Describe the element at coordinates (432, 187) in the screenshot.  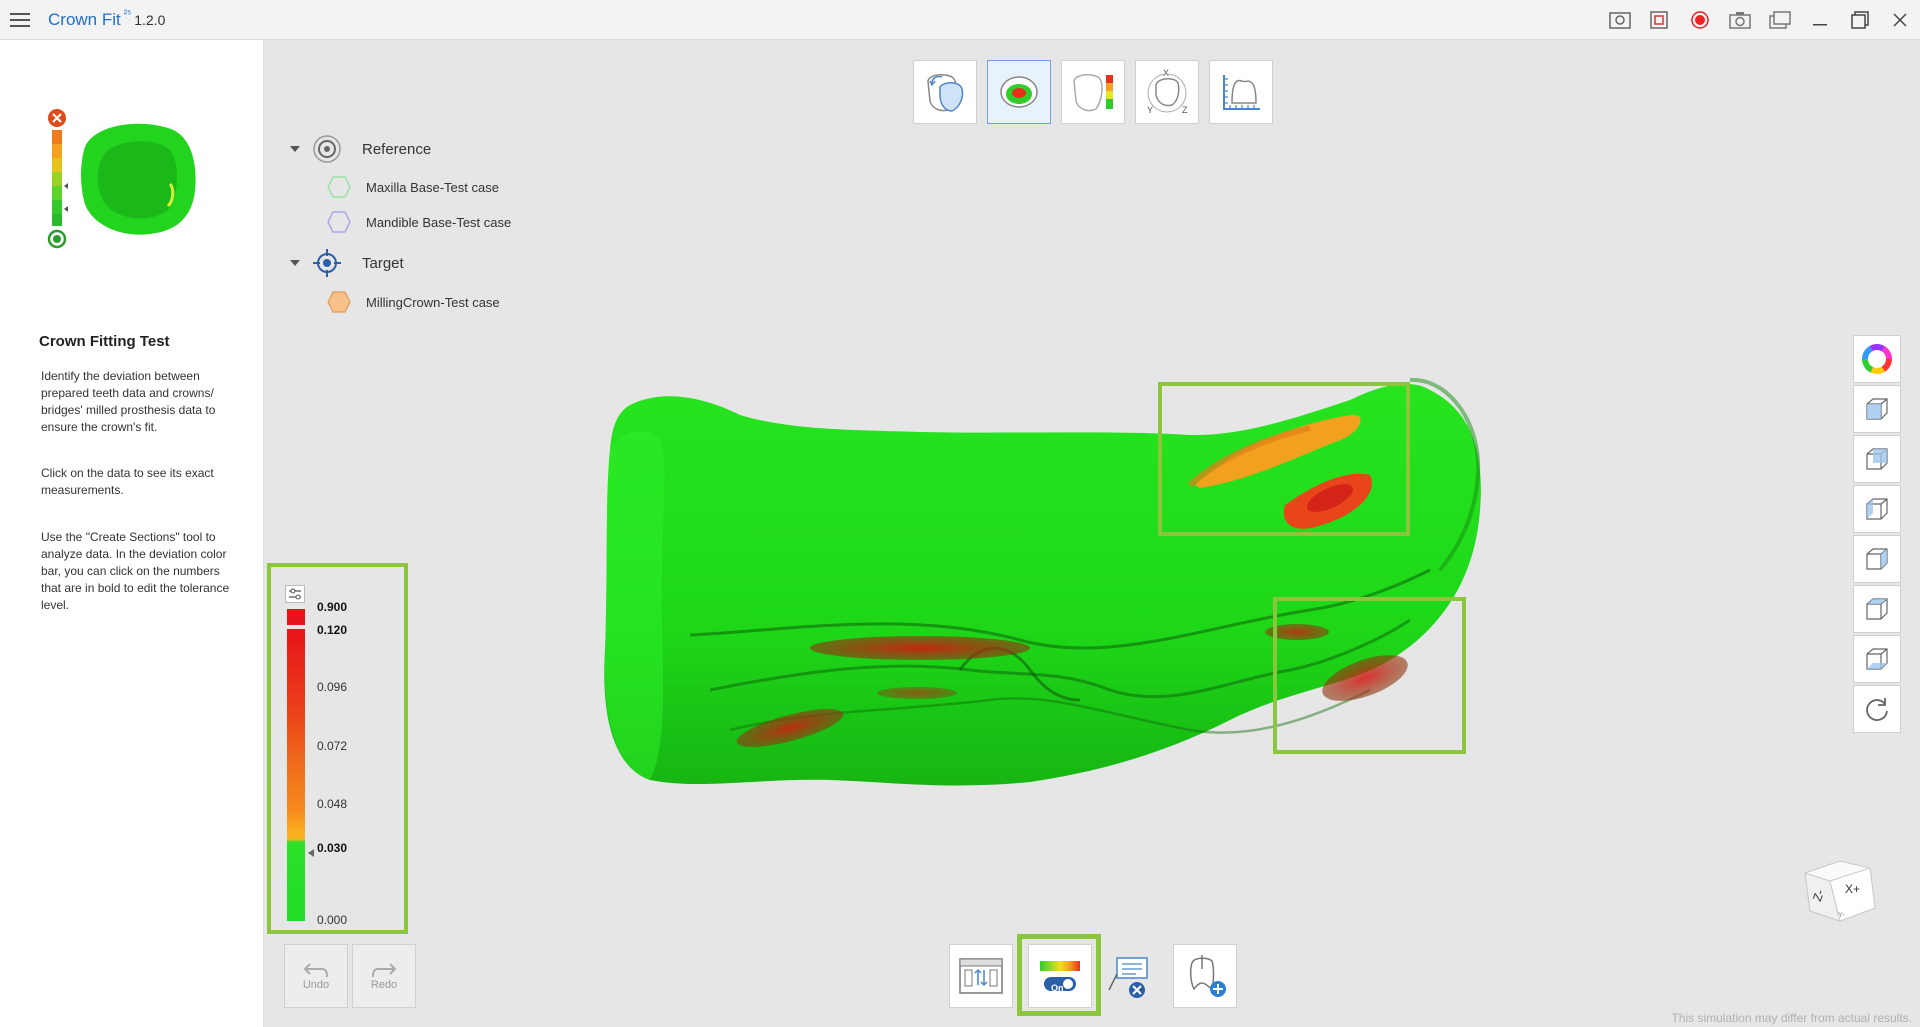
I see `tree-item-label: Maxilla Base-Test case` at that location.